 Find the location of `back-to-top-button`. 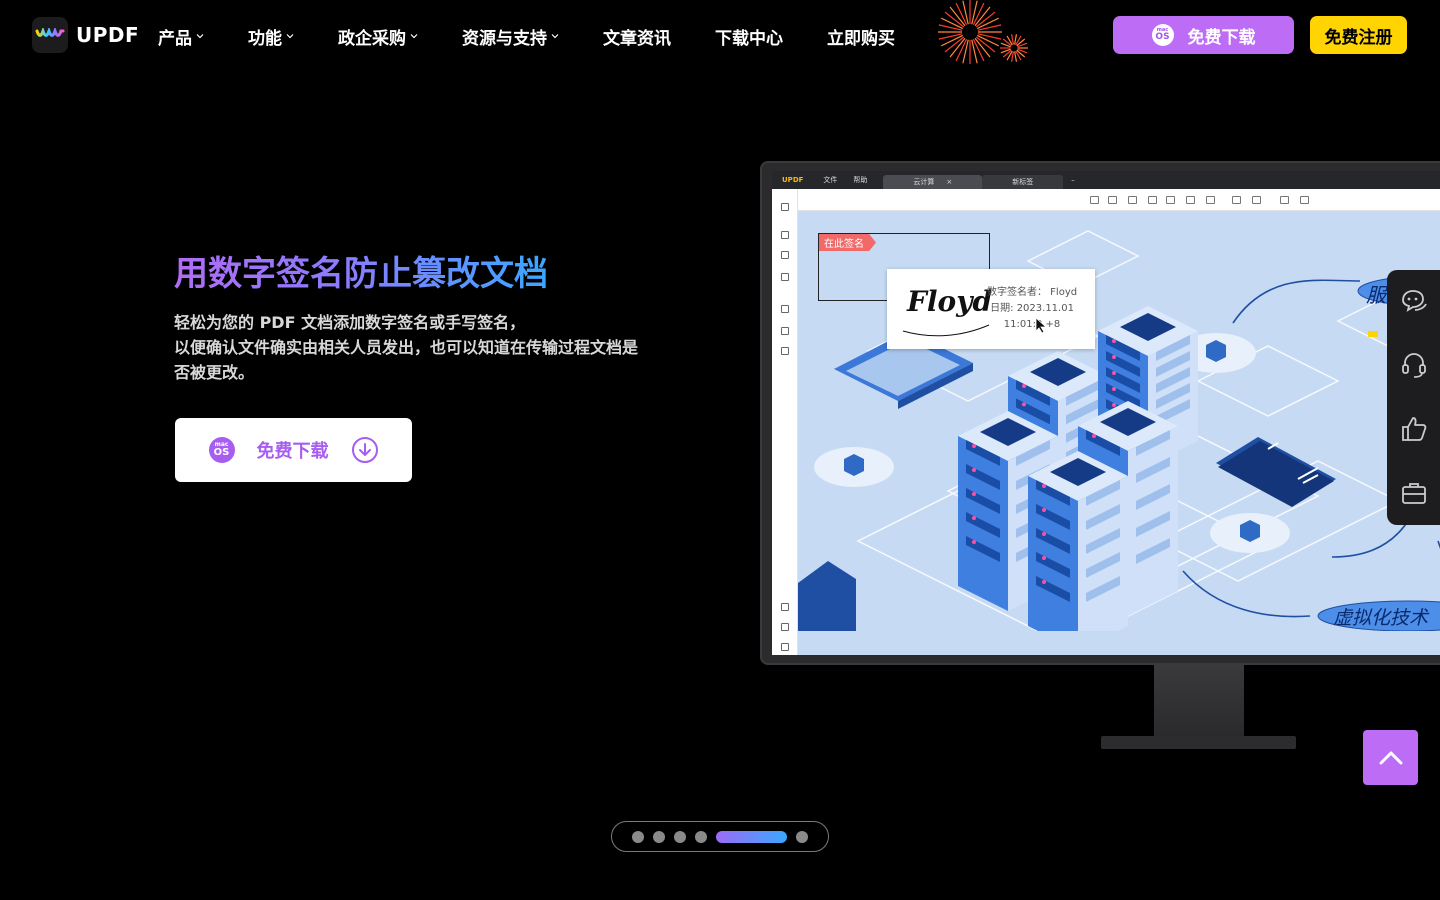

back-to-top-button is located at coordinates (1390, 757).